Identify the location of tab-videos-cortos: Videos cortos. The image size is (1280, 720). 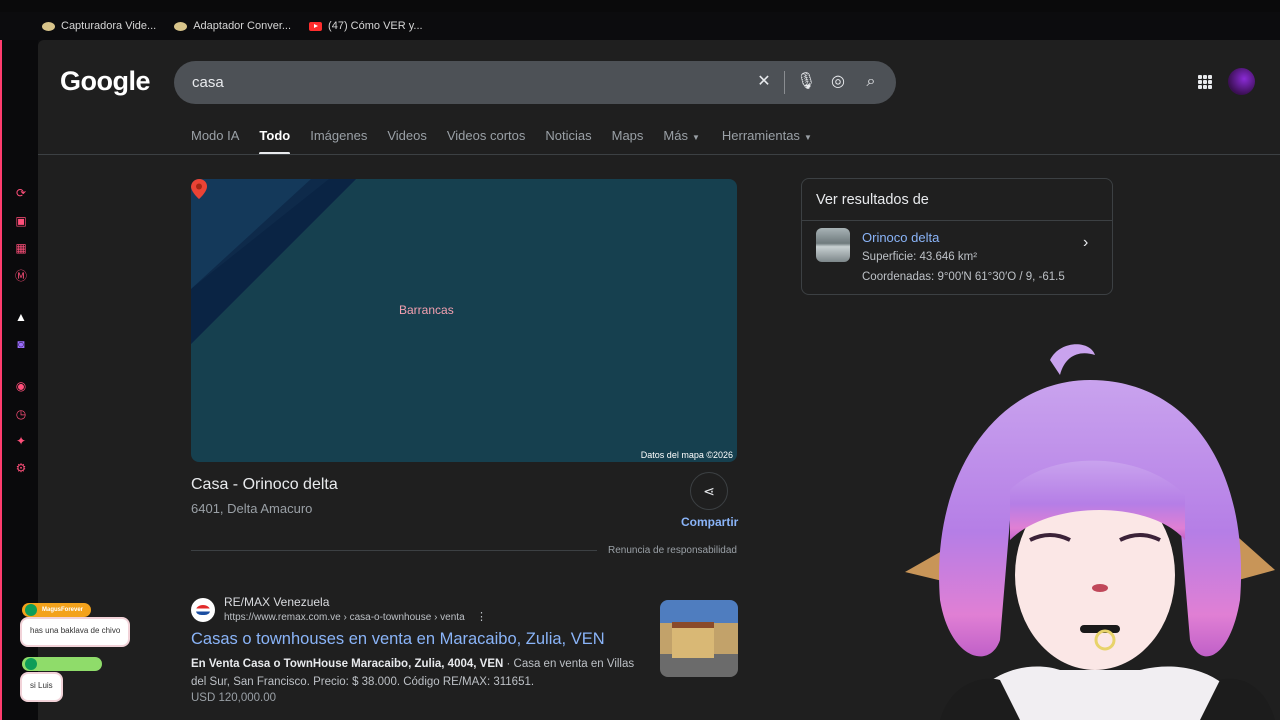
(486, 141).